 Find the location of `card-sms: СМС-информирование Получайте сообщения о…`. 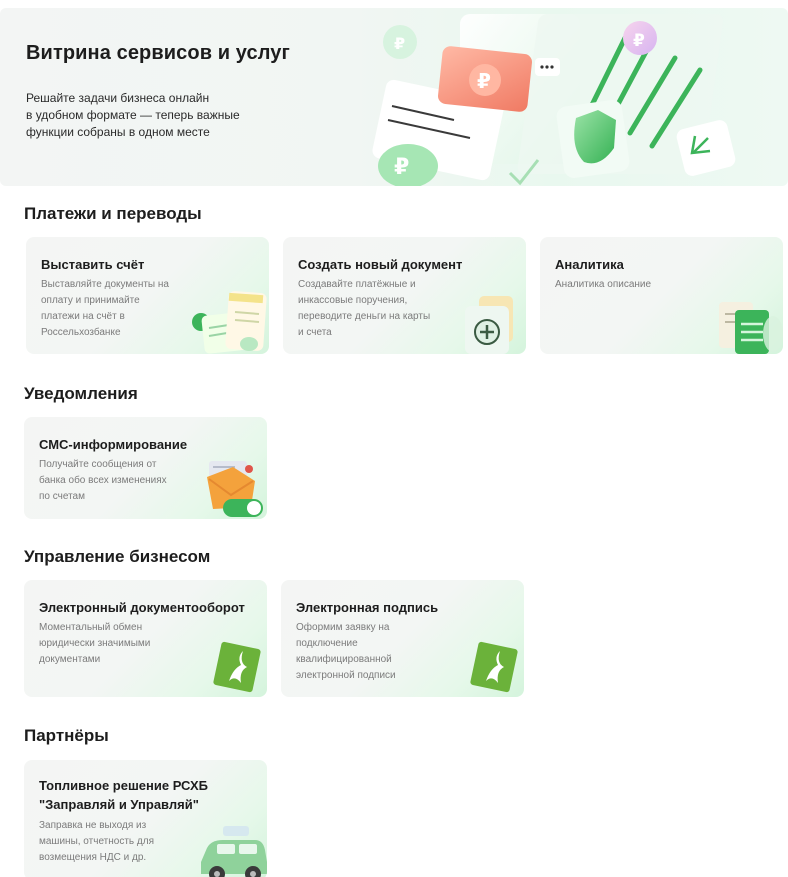

card-sms: СМС-информирование Получайте сообщения о… is located at coordinates (145, 468).